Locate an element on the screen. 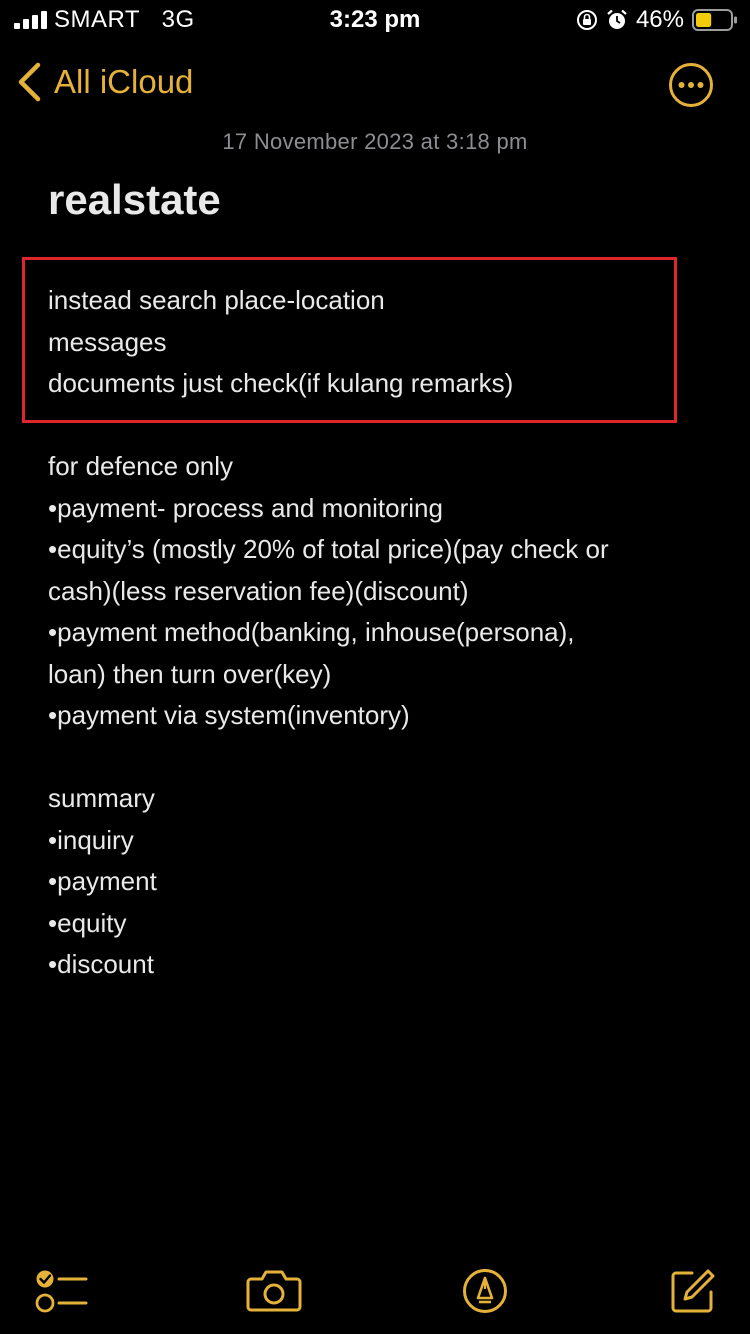 Image resolution: width=750 pixels, height=1334 pixels. note-line: cash)(less reservation fee)(discount) is located at coordinates (258, 590).